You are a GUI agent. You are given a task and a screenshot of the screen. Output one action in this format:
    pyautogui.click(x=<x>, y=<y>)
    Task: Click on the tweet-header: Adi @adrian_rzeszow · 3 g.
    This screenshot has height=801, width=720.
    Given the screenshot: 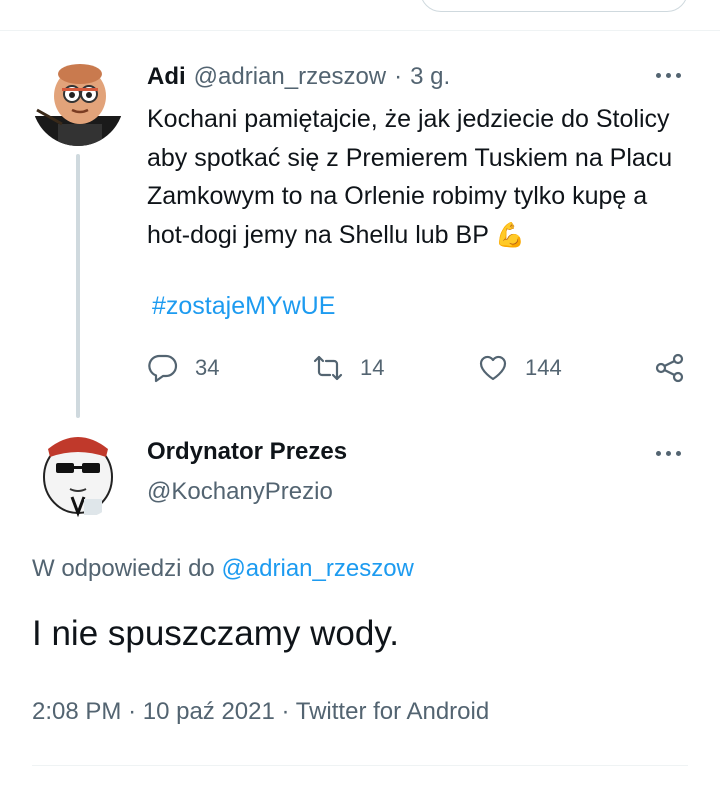 What is the action you would take?
    pyautogui.click(x=298, y=77)
    